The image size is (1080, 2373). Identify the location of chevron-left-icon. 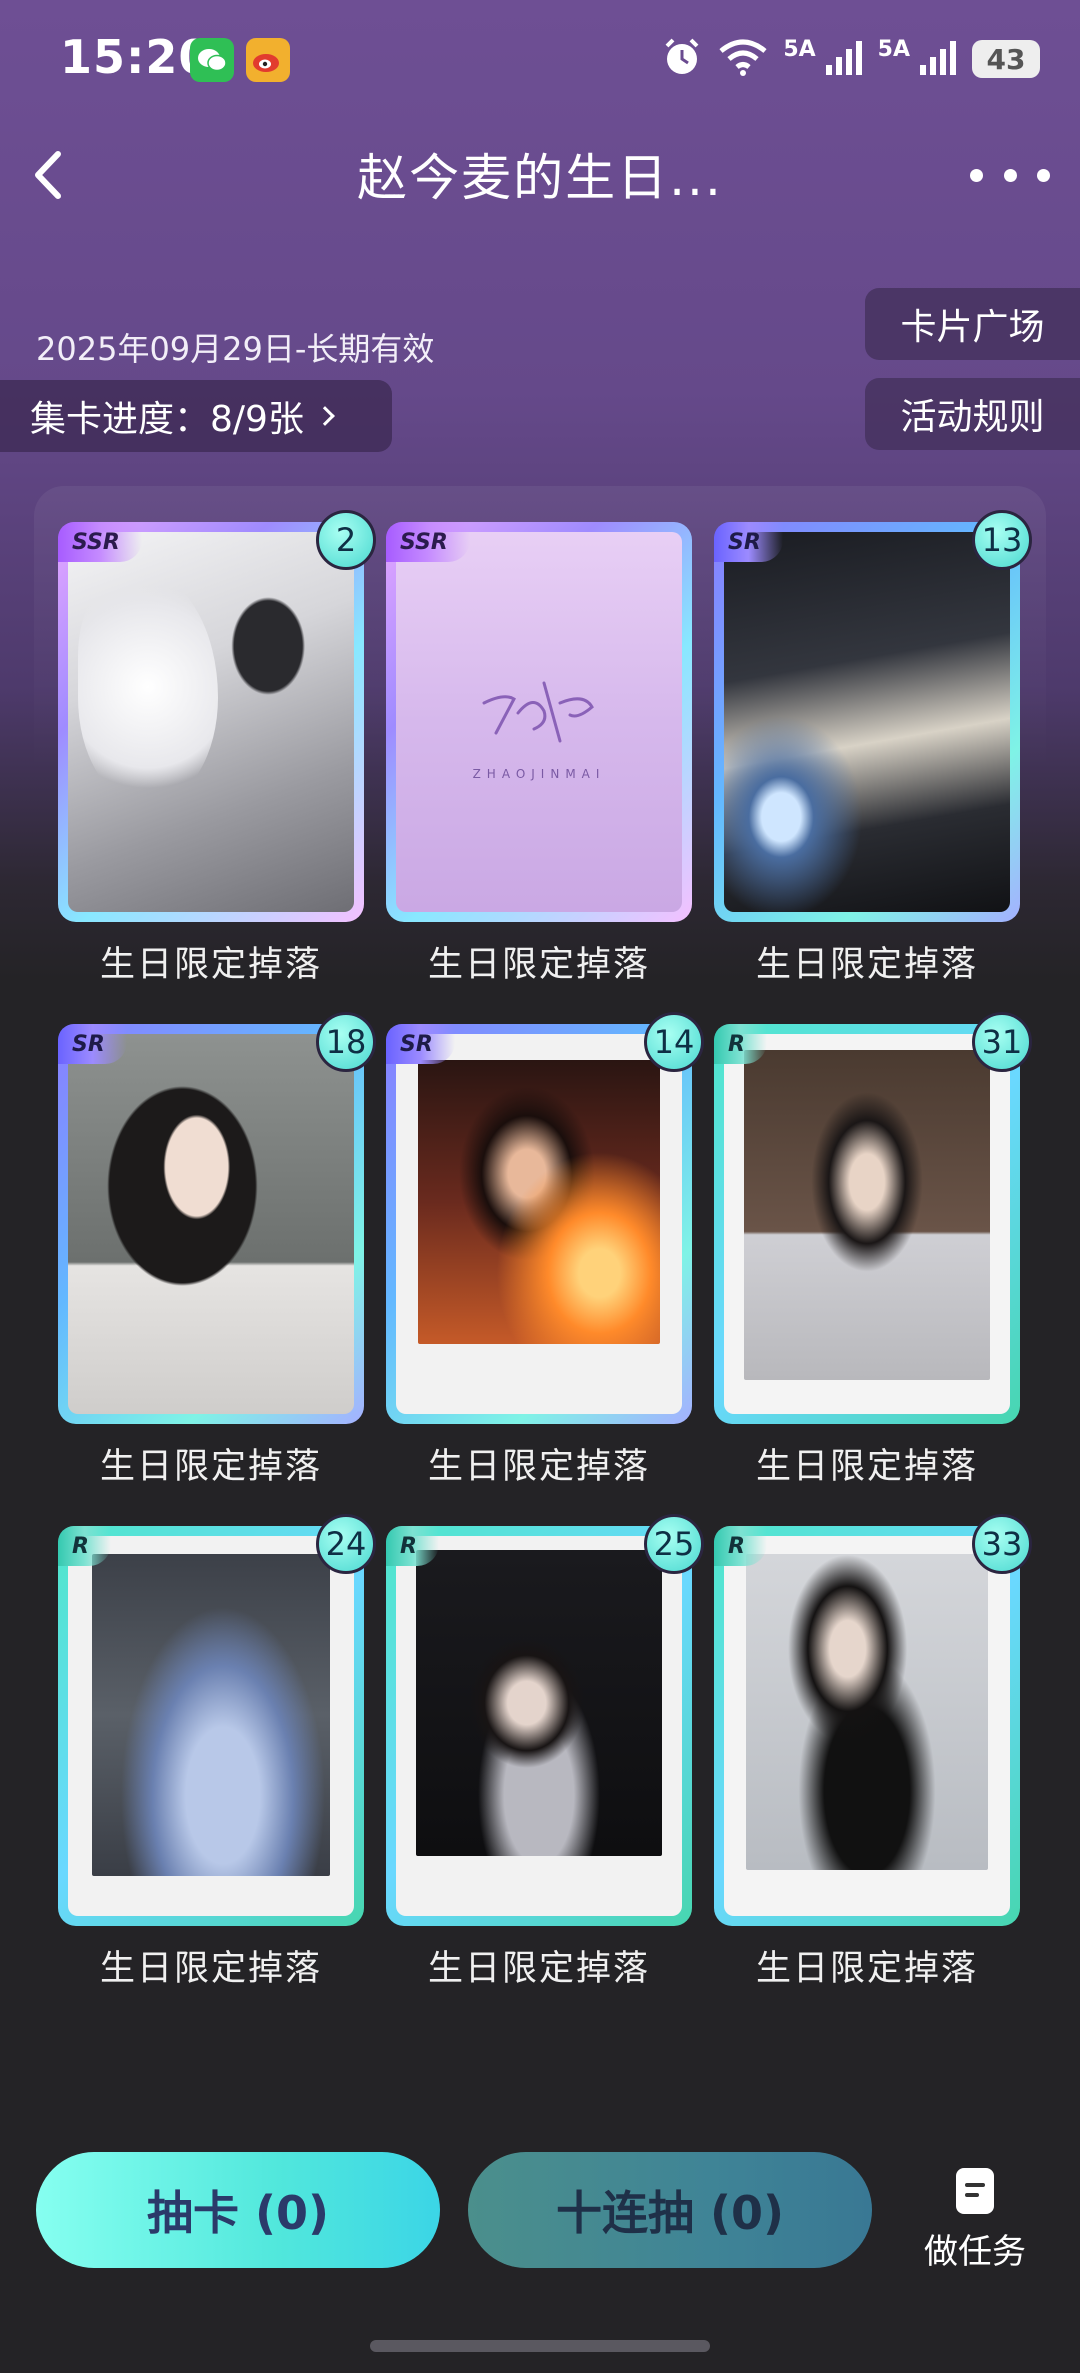
(48, 175).